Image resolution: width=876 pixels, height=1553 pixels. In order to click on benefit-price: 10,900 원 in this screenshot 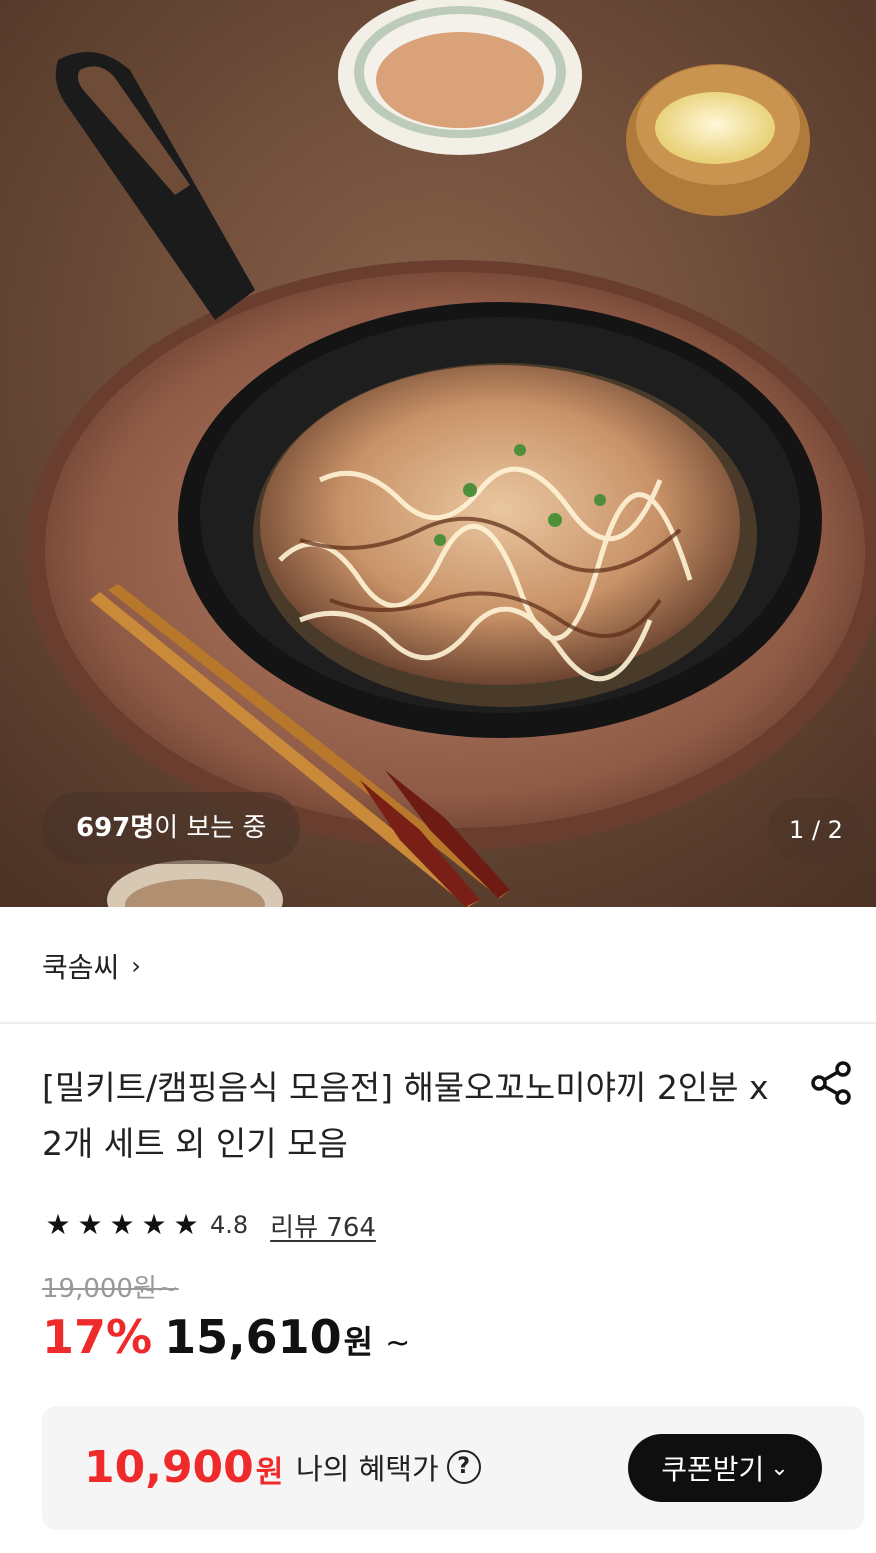, I will do `click(183, 1467)`.